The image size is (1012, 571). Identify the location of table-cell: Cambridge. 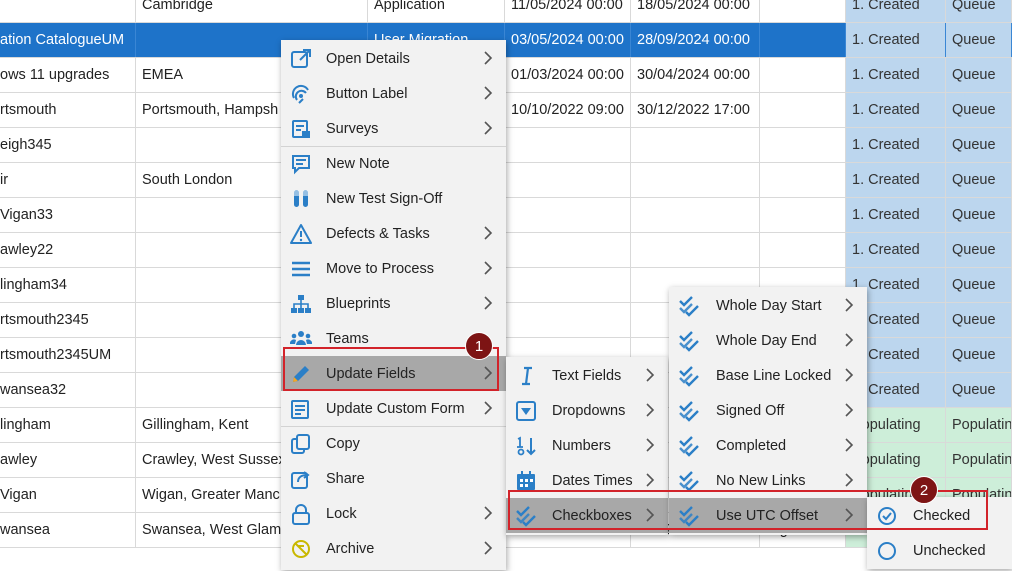
(252, 11).